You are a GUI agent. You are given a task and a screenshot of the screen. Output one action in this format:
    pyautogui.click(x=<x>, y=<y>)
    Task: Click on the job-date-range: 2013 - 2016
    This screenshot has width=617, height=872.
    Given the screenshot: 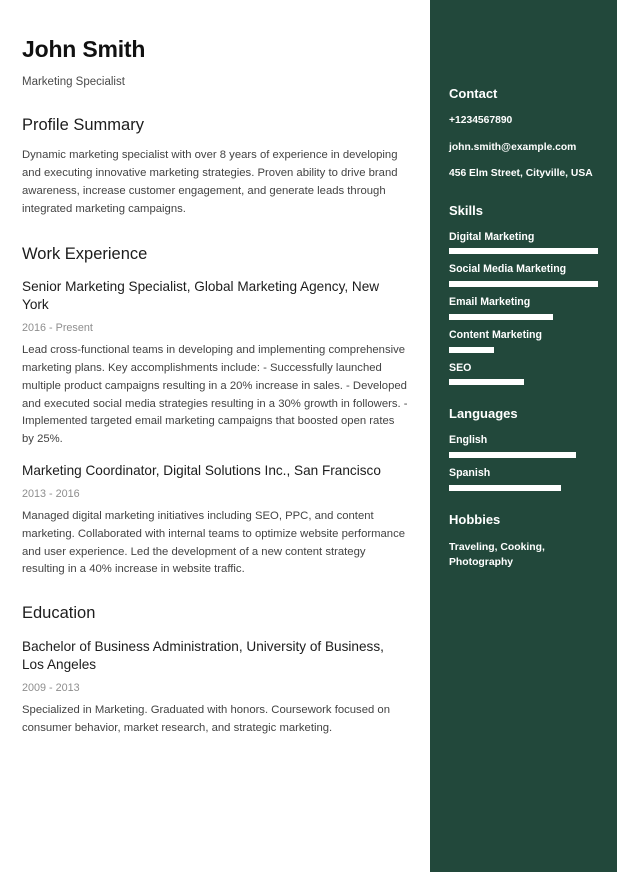 What is the action you would take?
    pyautogui.click(x=51, y=494)
    